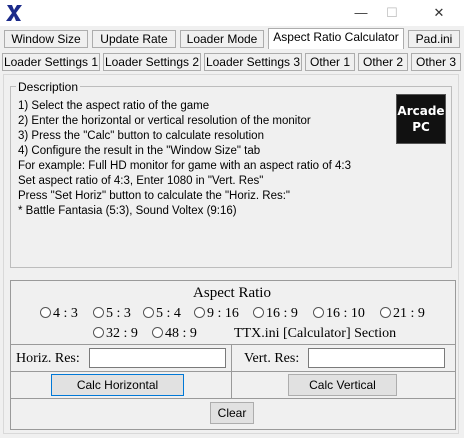  What do you see at coordinates (222, 39) in the screenshot?
I see `tab-loader-mode: Loader Mode` at bounding box center [222, 39].